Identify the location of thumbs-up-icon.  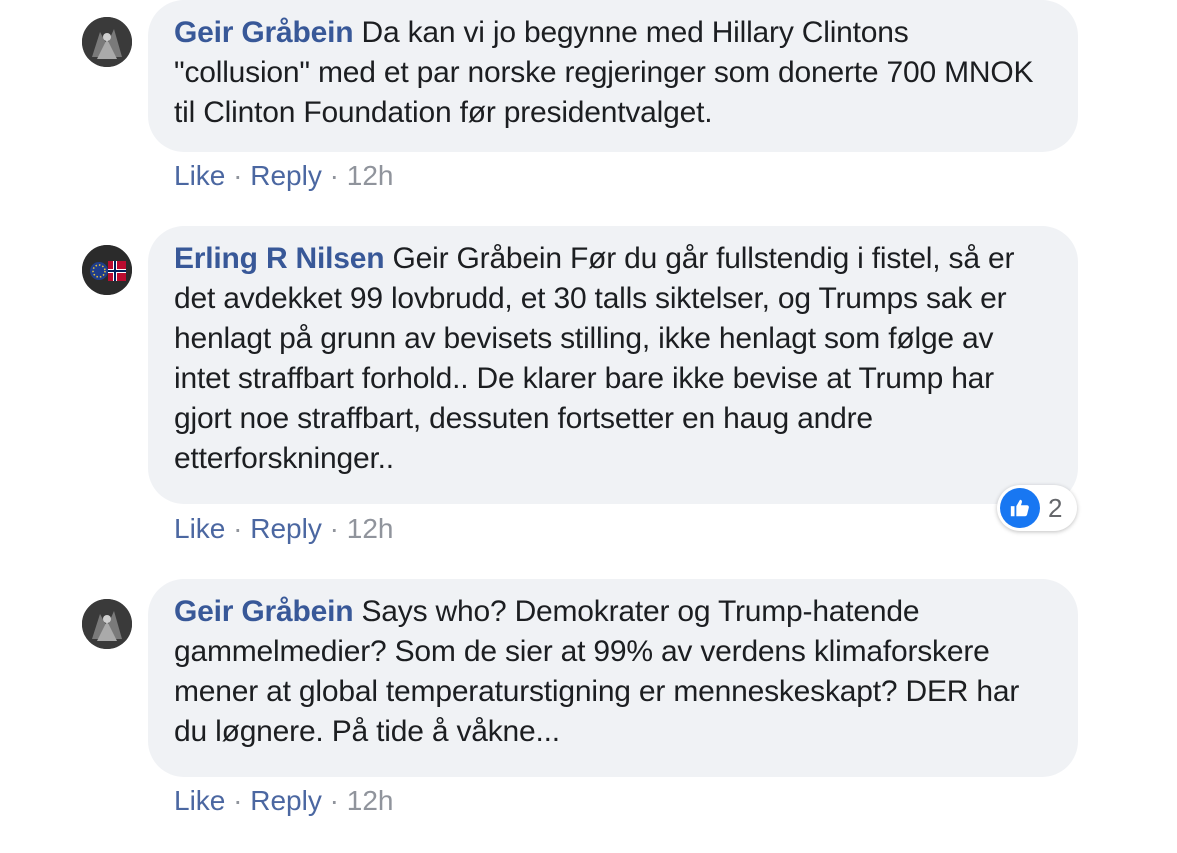
(1020, 508).